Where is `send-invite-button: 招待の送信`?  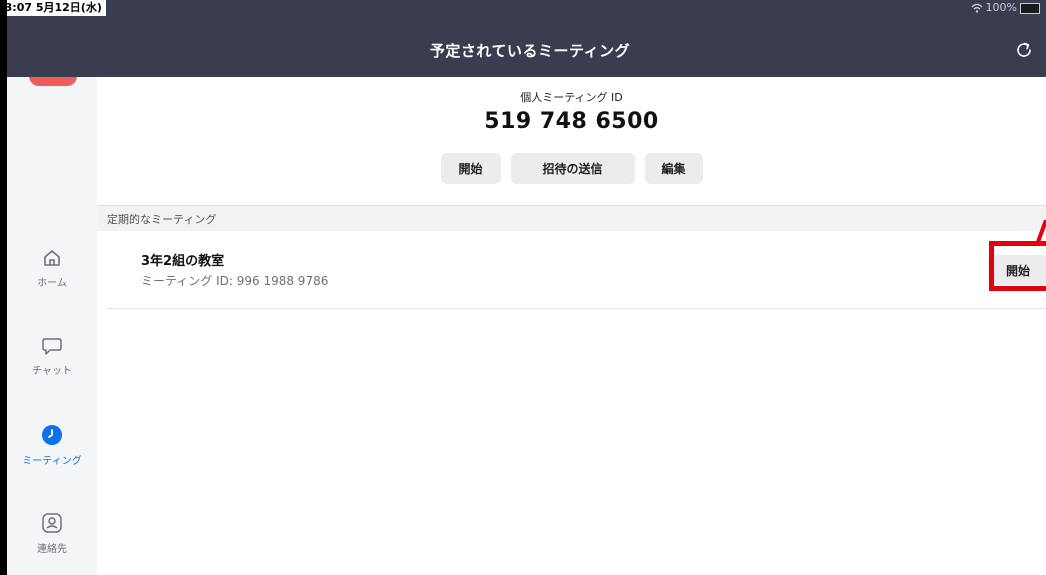
send-invite-button: 招待の送信 is located at coordinates (572, 168).